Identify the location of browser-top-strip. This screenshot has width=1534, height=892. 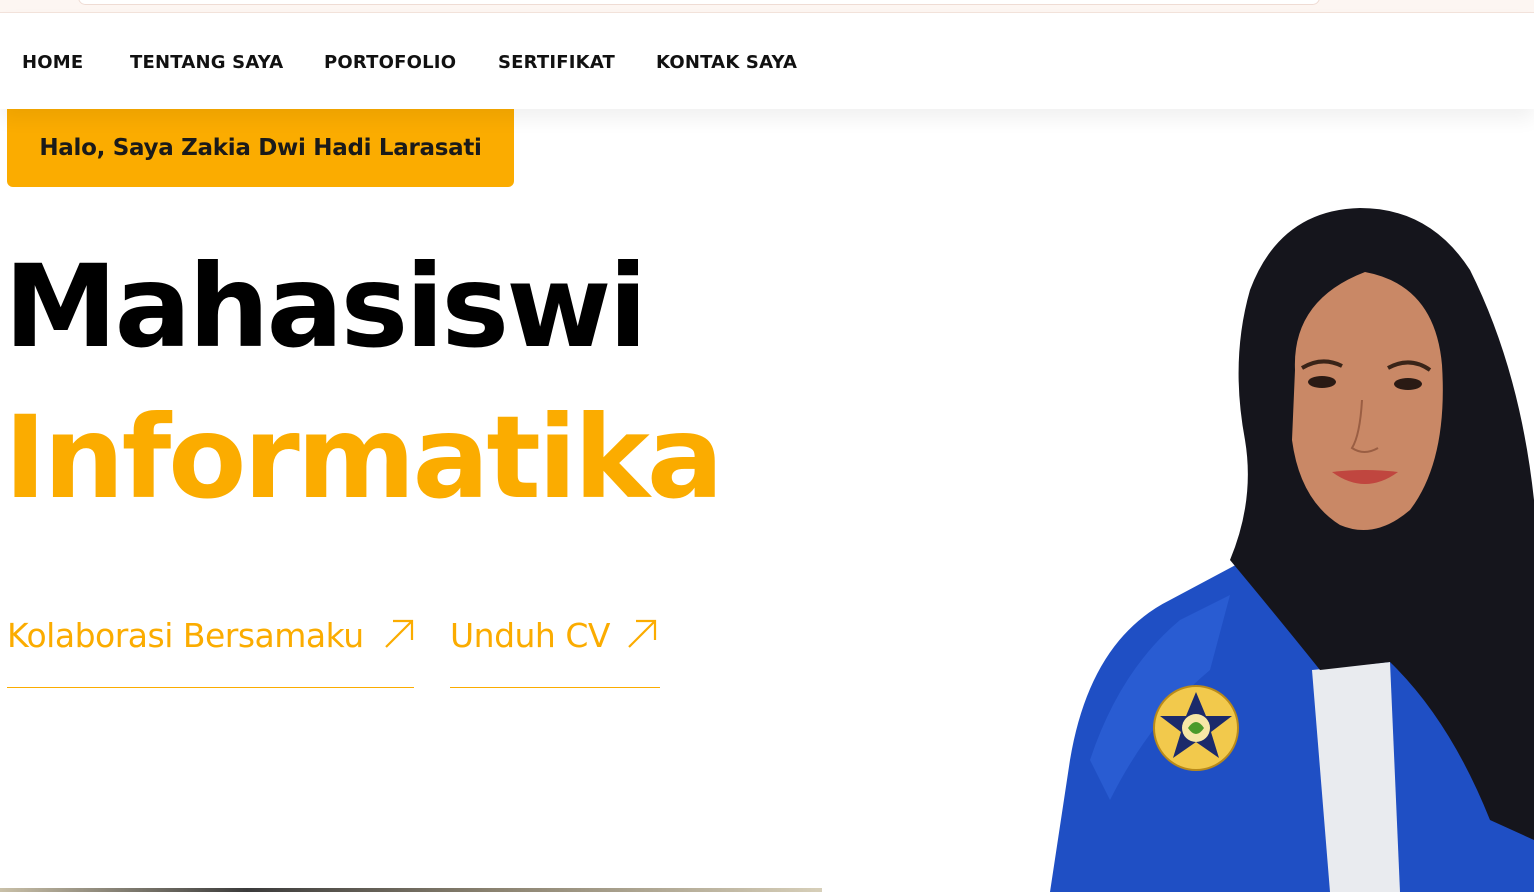
(767, 6).